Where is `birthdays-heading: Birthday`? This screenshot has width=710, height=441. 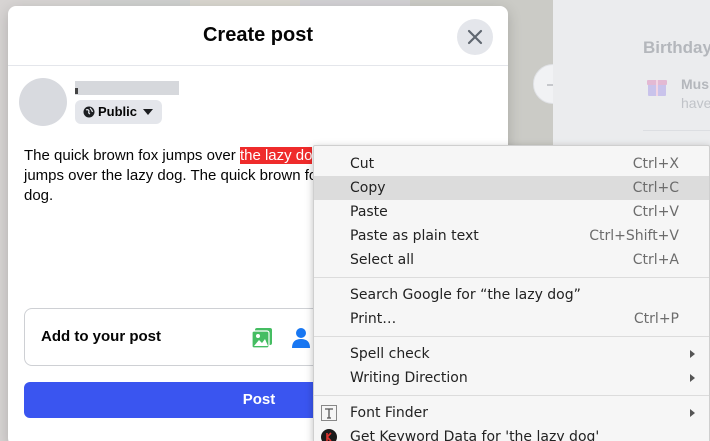
birthdays-heading: Birthday is located at coordinates (676, 47).